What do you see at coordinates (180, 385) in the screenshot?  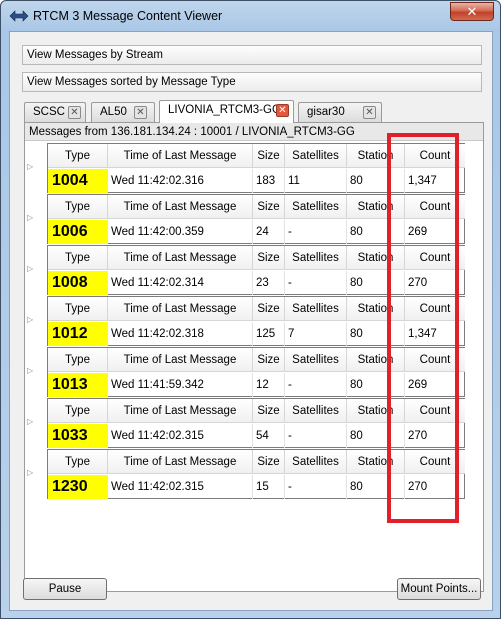 I see `time-value: Wed 11:41:59.342` at bounding box center [180, 385].